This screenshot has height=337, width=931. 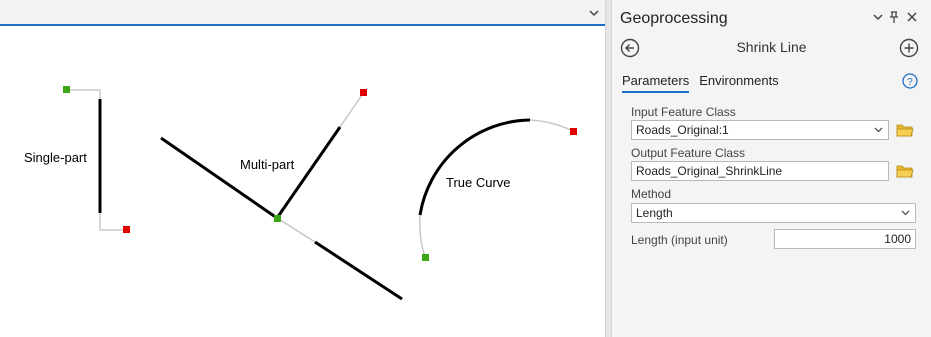 What do you see at coordinates (478, 182) in the screenshot?
I see `true-curve-label: True Curve` at bounding box center [478, 182].